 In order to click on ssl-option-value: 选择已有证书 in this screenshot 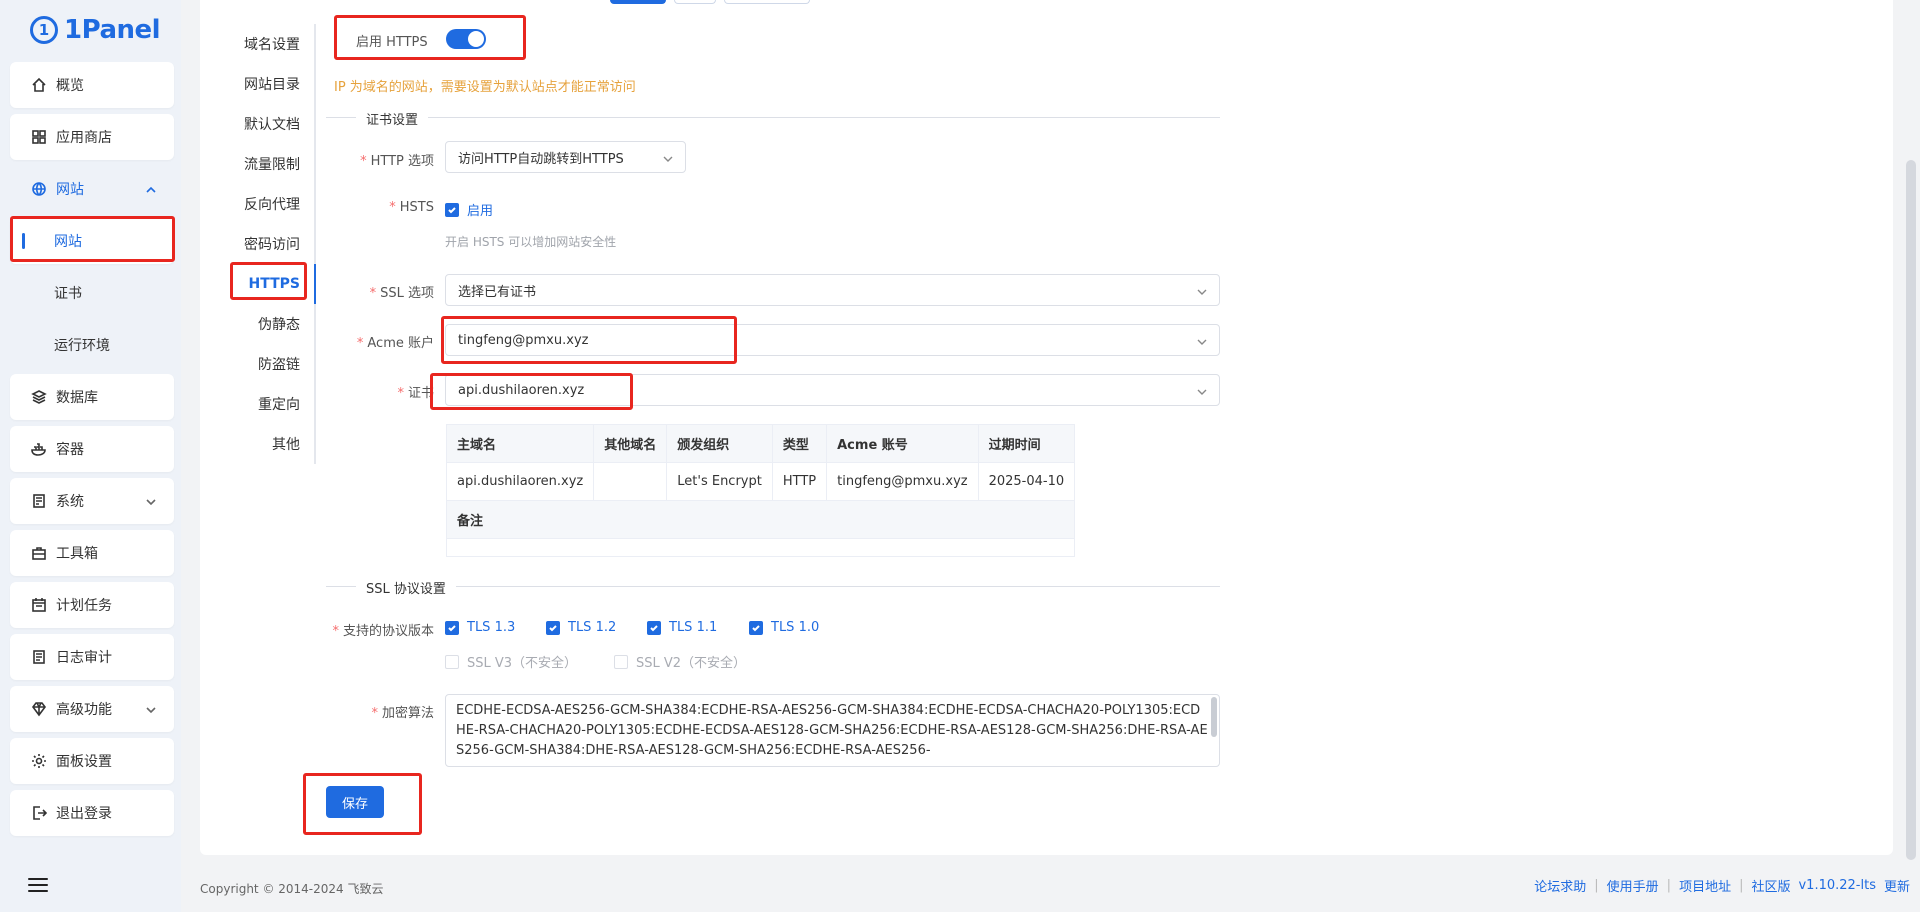, I will do `click(497, 292)`.